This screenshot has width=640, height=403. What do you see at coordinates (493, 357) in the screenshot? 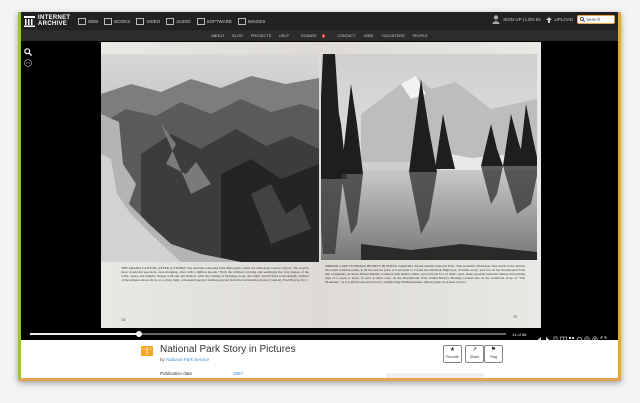
I see `flag-label: Flag` at bounding box center [493, 357].